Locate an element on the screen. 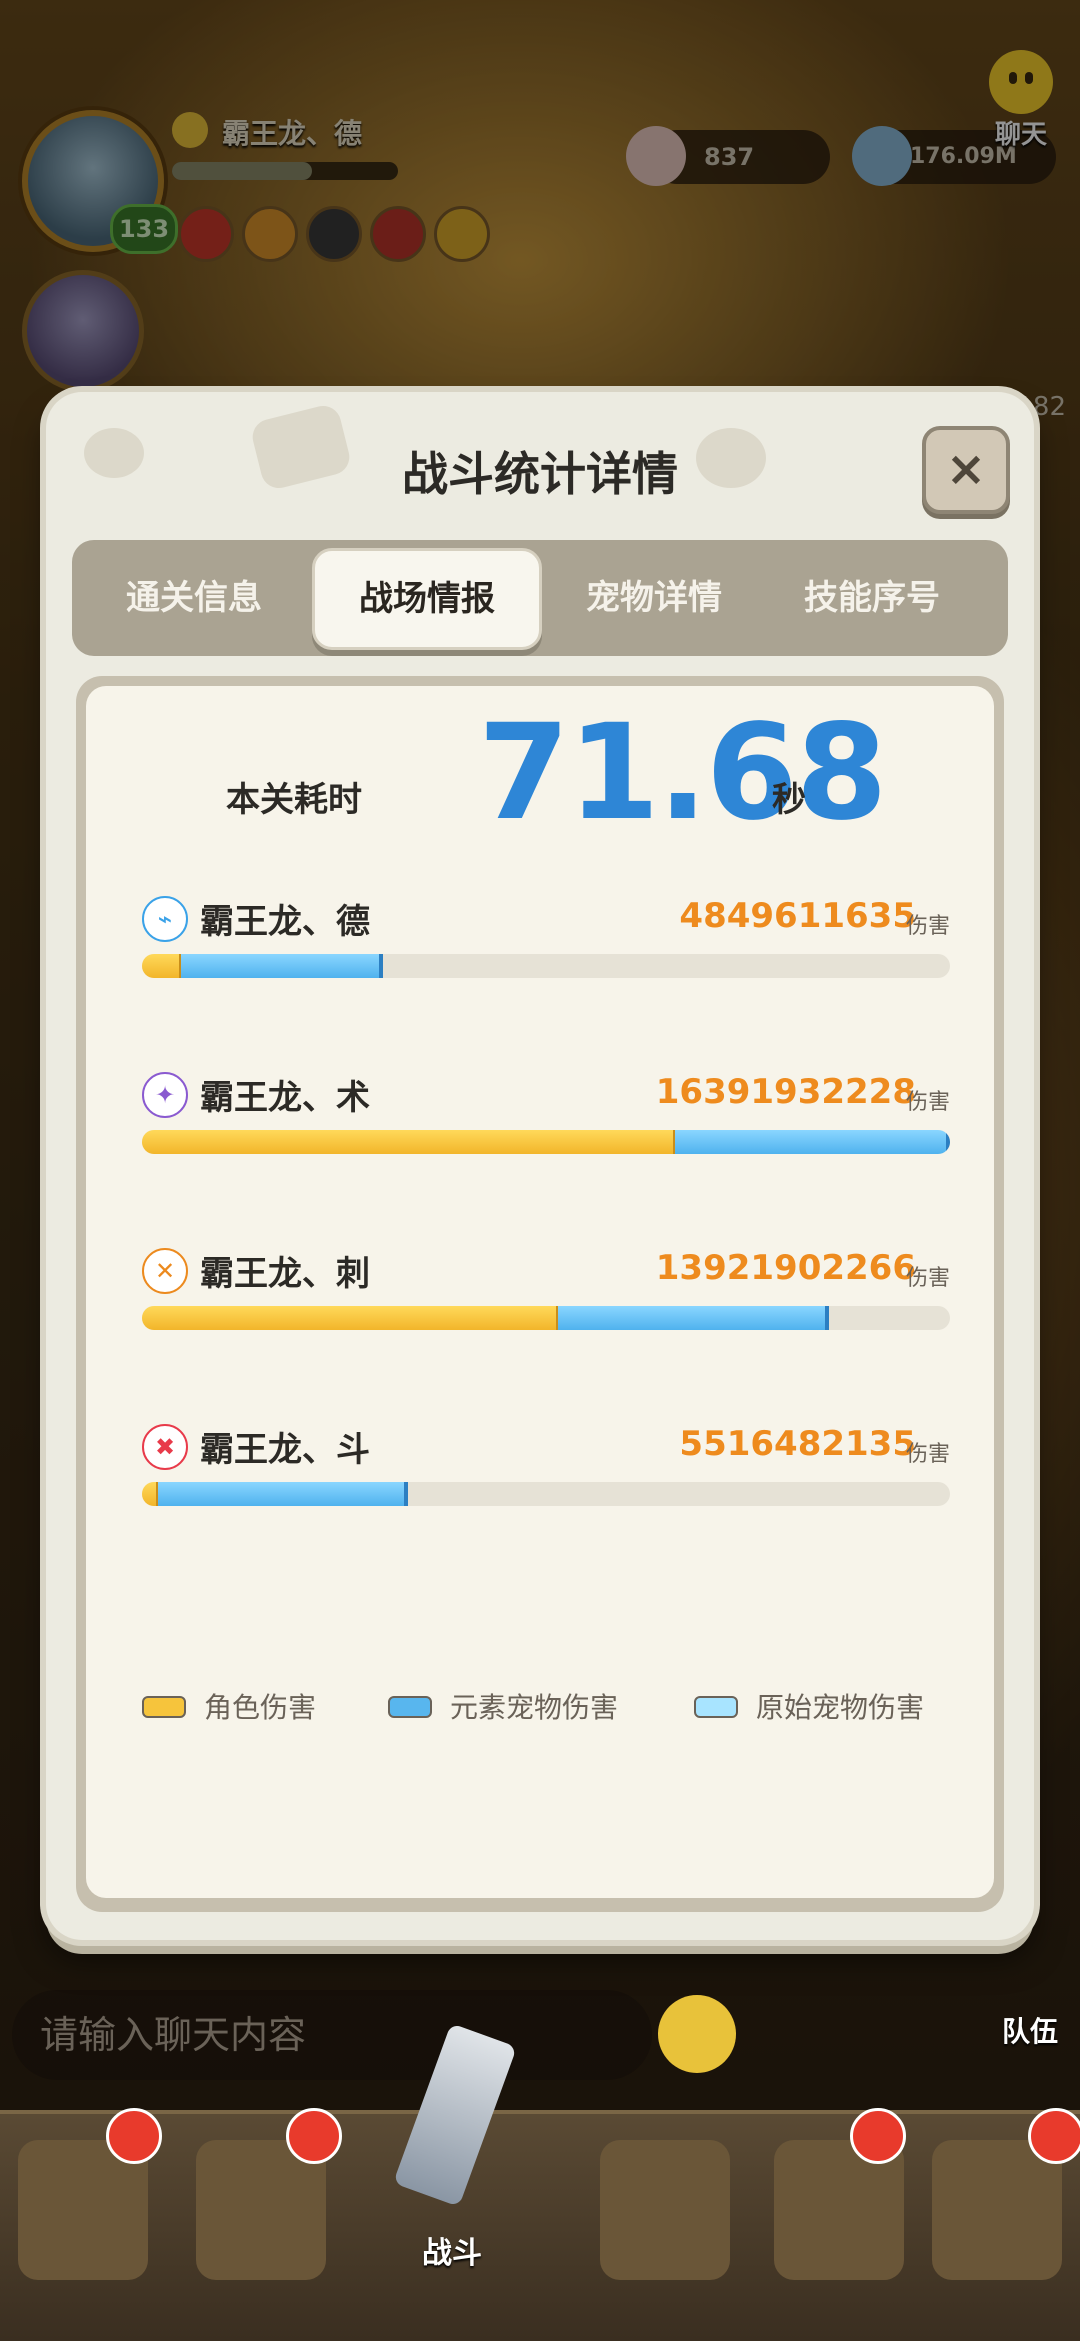 The width and height of the screenshot is (1080, 2341). nav-item-battle is located at coordinates (455, 2126).